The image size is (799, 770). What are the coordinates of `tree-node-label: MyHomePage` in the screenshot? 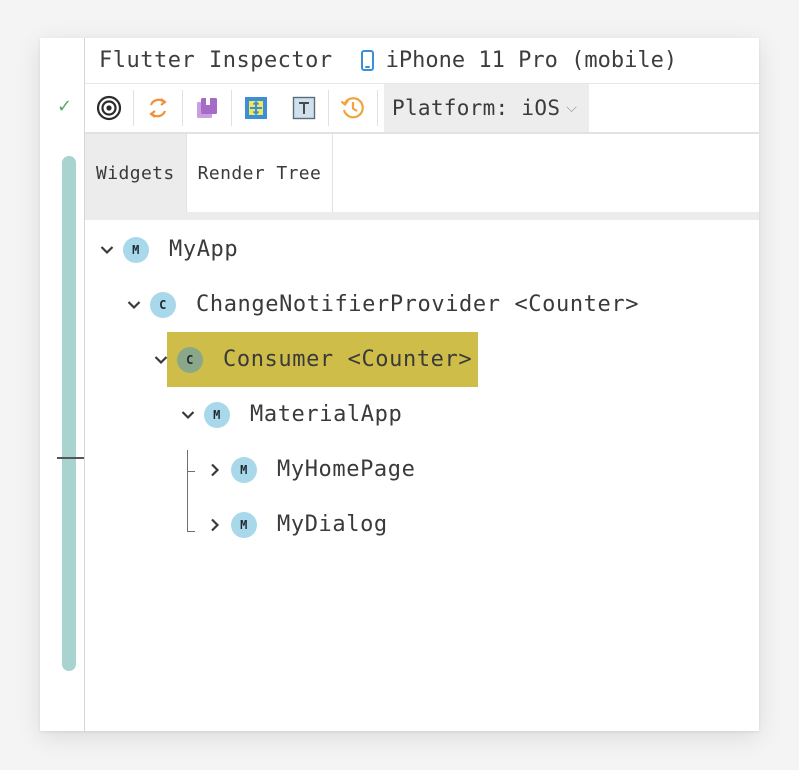 It's located at (346, 469).